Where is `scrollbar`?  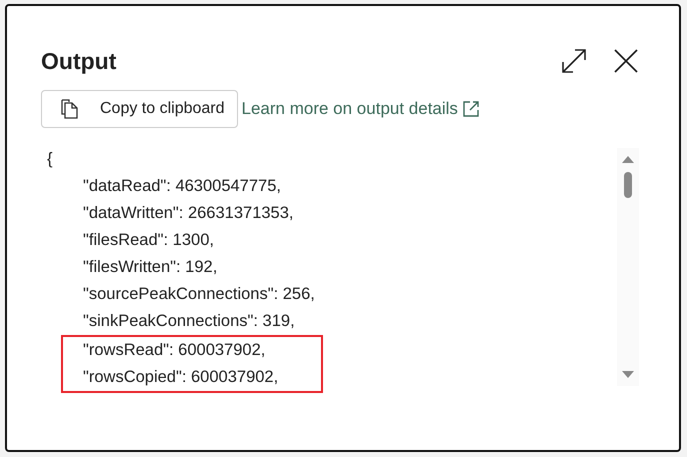 scrollbar is located at coordinates (628, 267).